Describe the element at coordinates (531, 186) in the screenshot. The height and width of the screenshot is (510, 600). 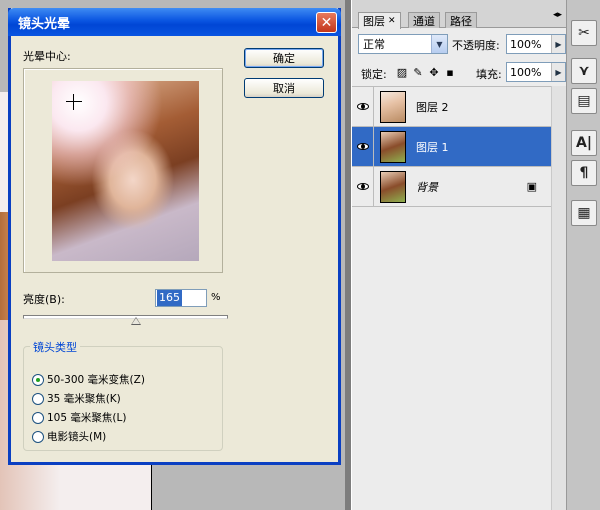
I see `lock-icon: ▣` at that location.